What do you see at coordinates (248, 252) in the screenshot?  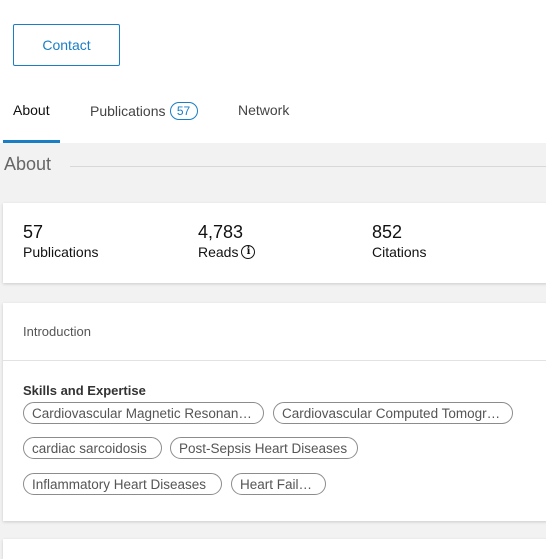 I see `info-icon: i` at bounding box center [248, 252].